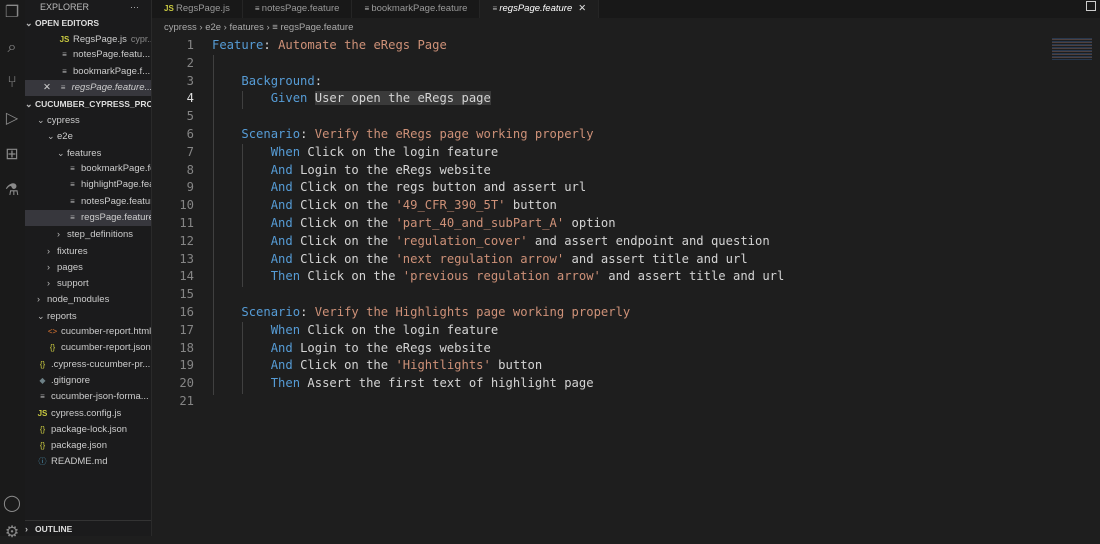 The width and height of the screenshot is (1100, 544). I want to click on gherkin-keyword: And, so click(285, 347).